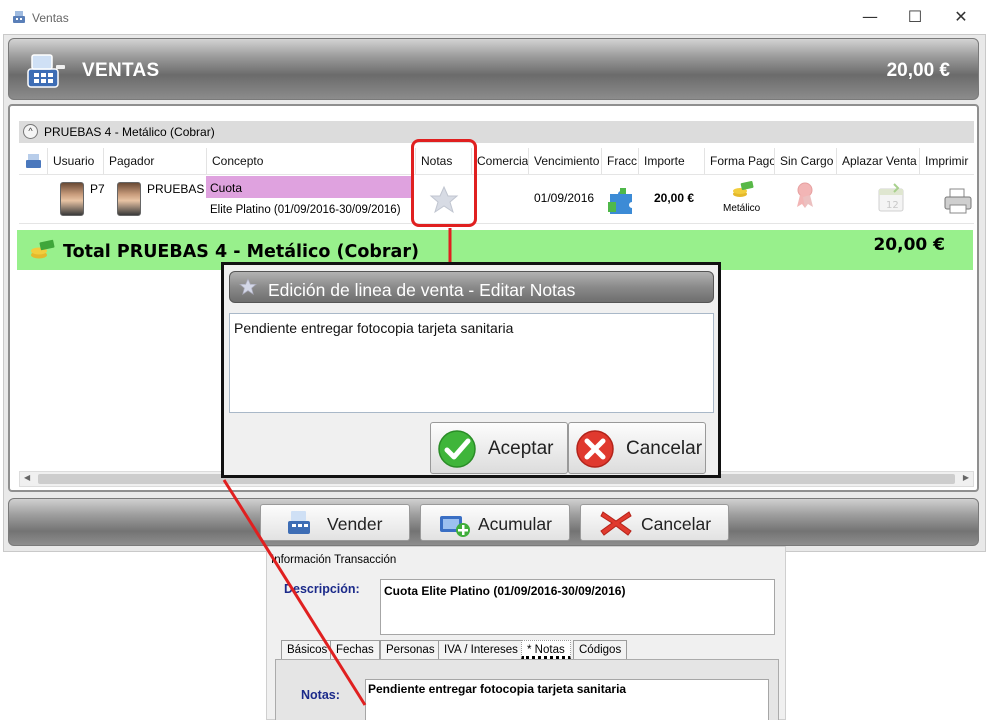  Describe the element at coordinates (870, 17) in the screenshot. I see `minimize-button: —` at that location.